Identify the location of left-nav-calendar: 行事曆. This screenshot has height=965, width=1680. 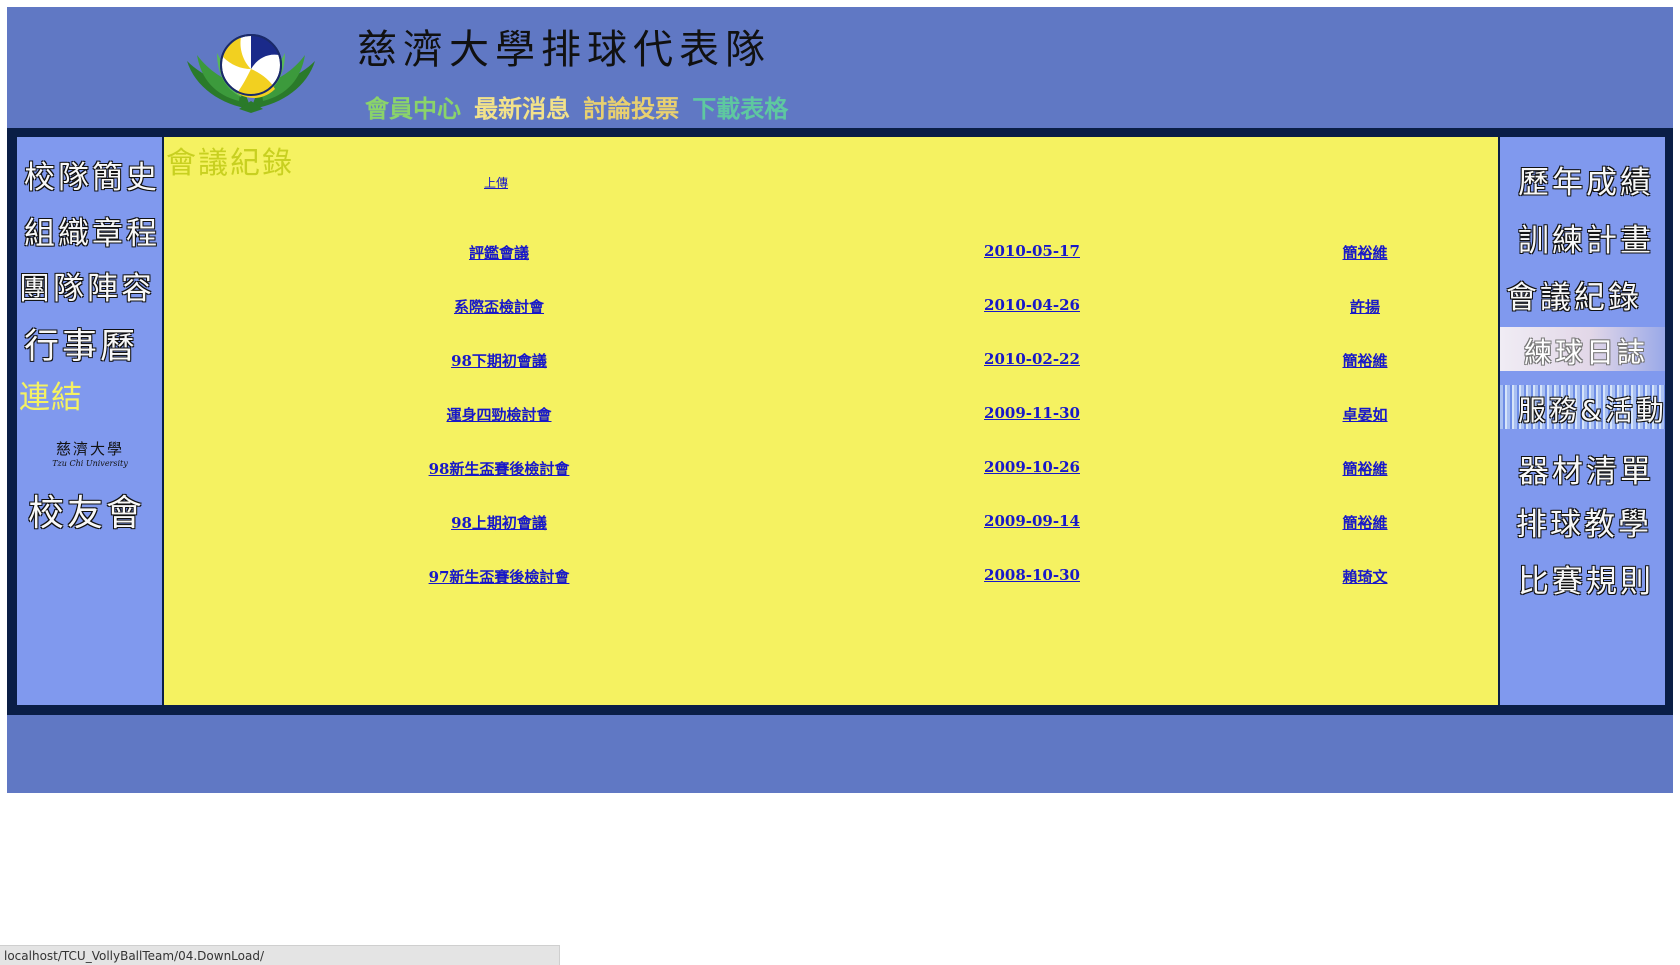
(81, 343).